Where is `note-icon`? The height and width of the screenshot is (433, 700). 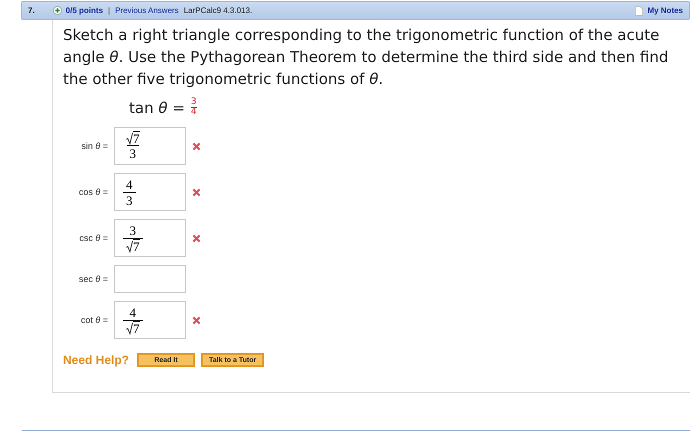 note-icon is located at coordinates (639, 11).